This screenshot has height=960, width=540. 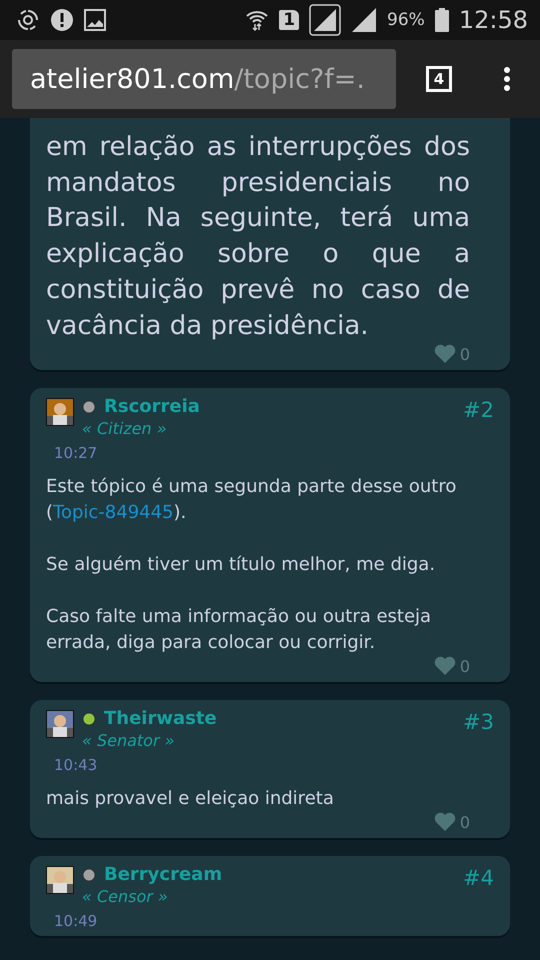 I want to click on post-number: #4, so click(x=478, y=878).